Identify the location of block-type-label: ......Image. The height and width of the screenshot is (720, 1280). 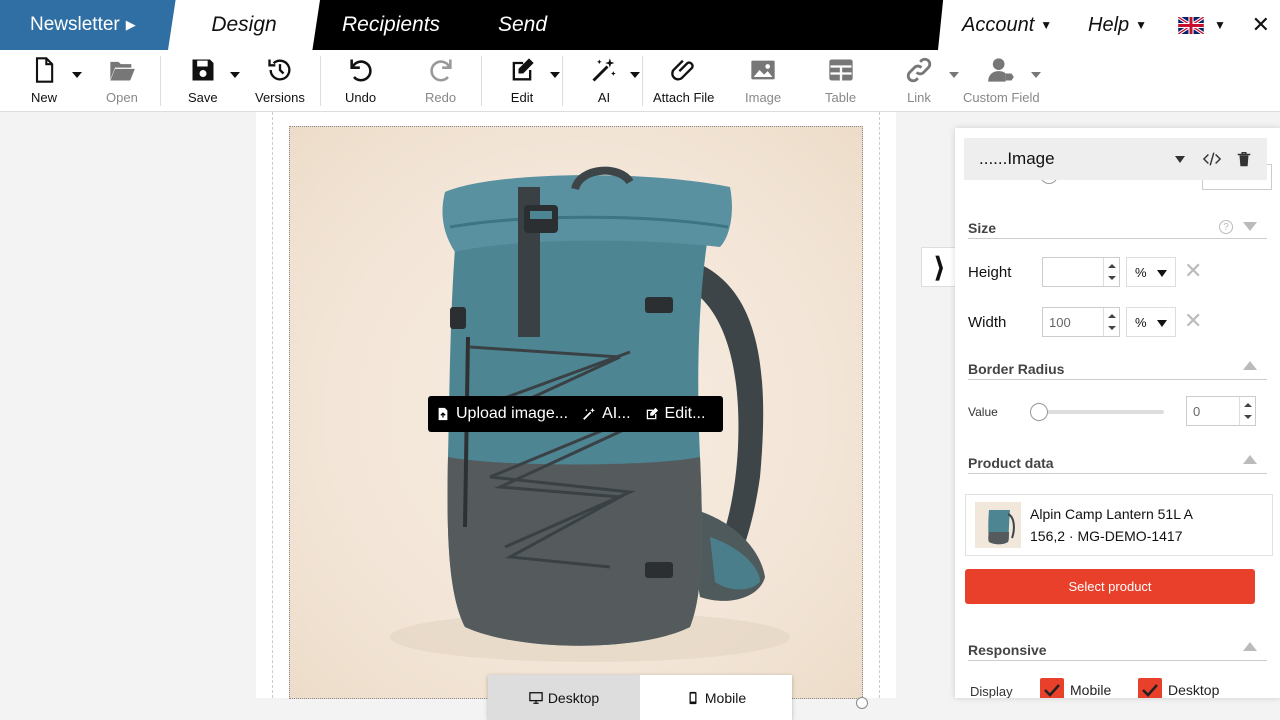
(1017, 158).